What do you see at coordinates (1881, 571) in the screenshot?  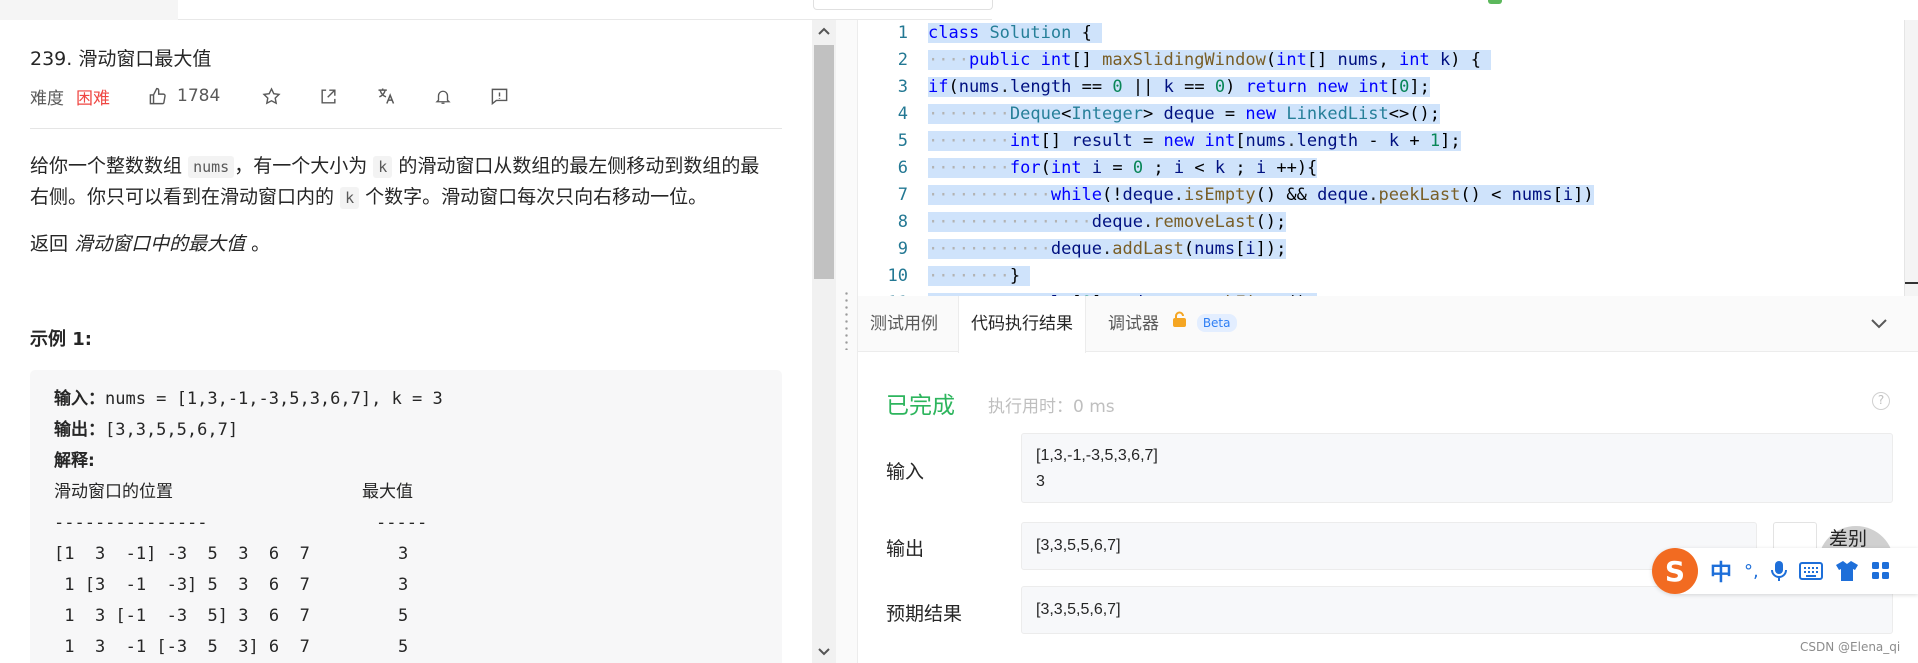 I see `grid-menu-icon` at bounding box center [1881, 571].